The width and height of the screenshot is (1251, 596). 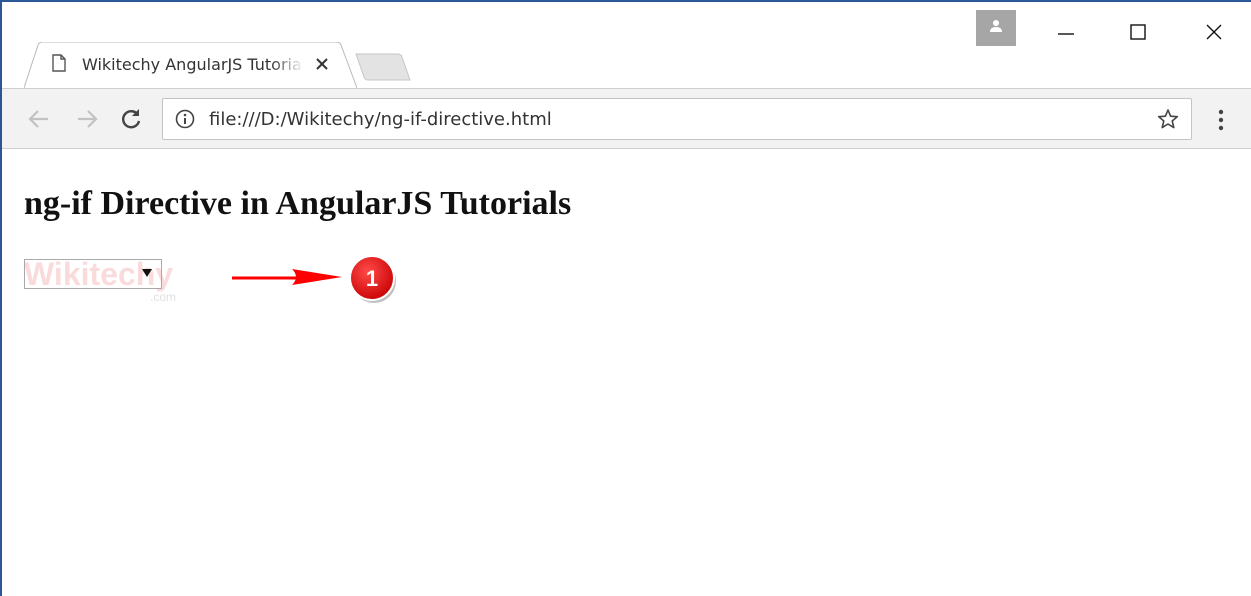 What do you see at coordinates (287, 277) in the screenshot?
I see `annotation-arrow` at bounding box center [287, 277].